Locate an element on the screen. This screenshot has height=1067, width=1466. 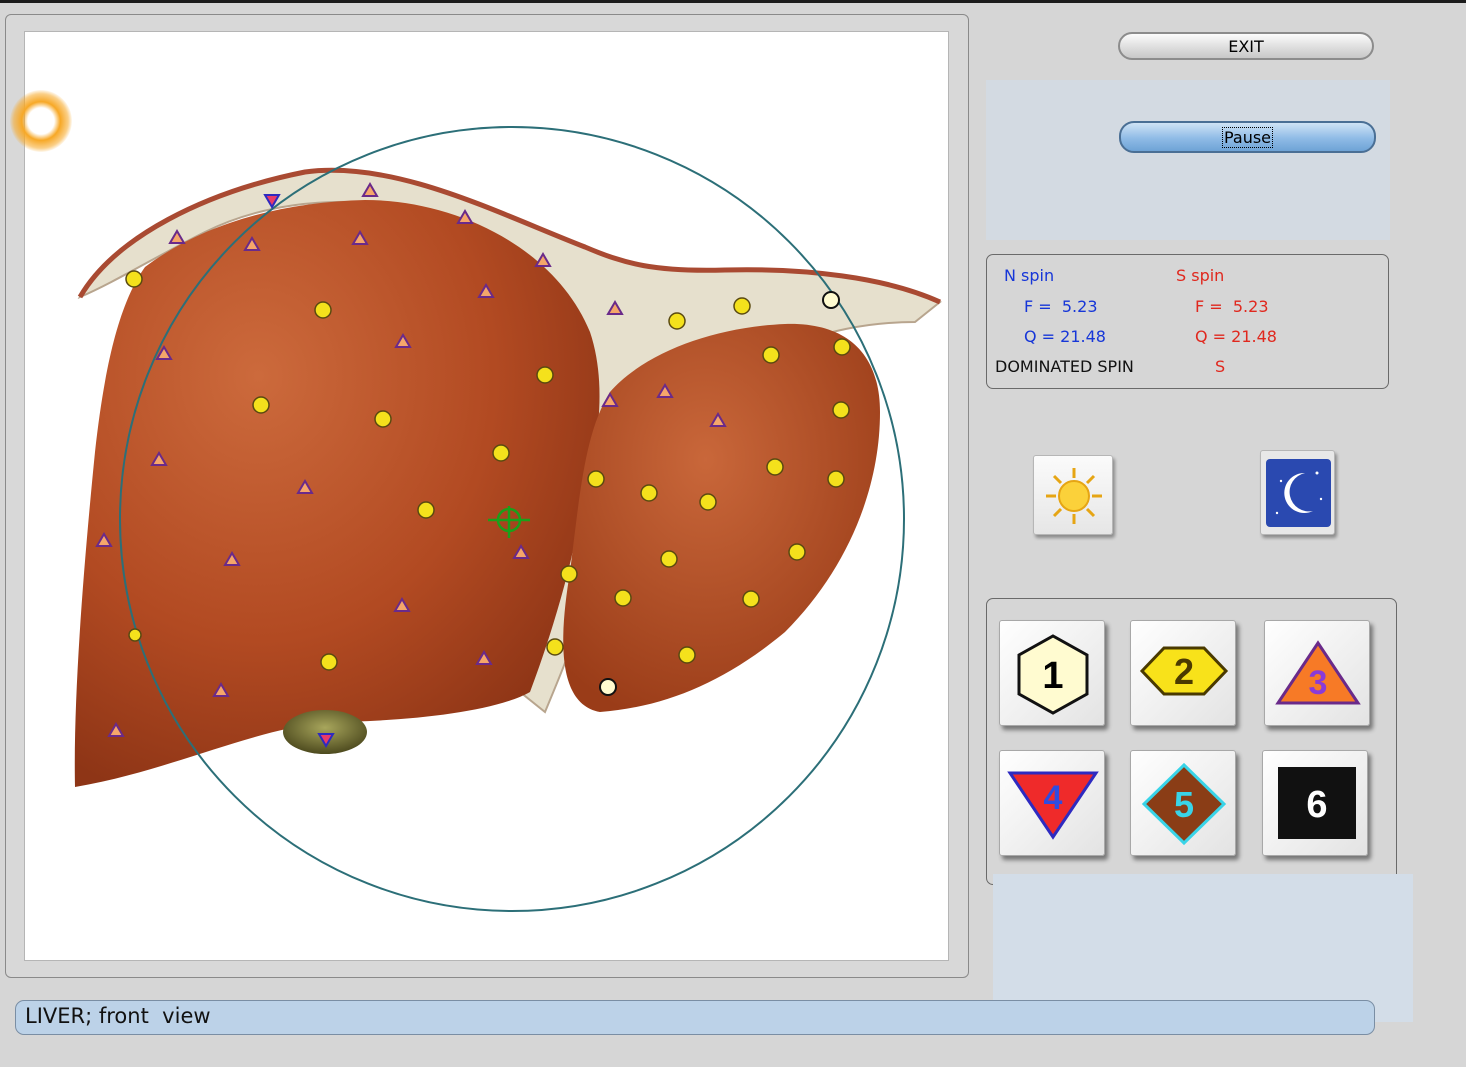
triangle-4-icon: 4 is located at coordinates (1053, 805).